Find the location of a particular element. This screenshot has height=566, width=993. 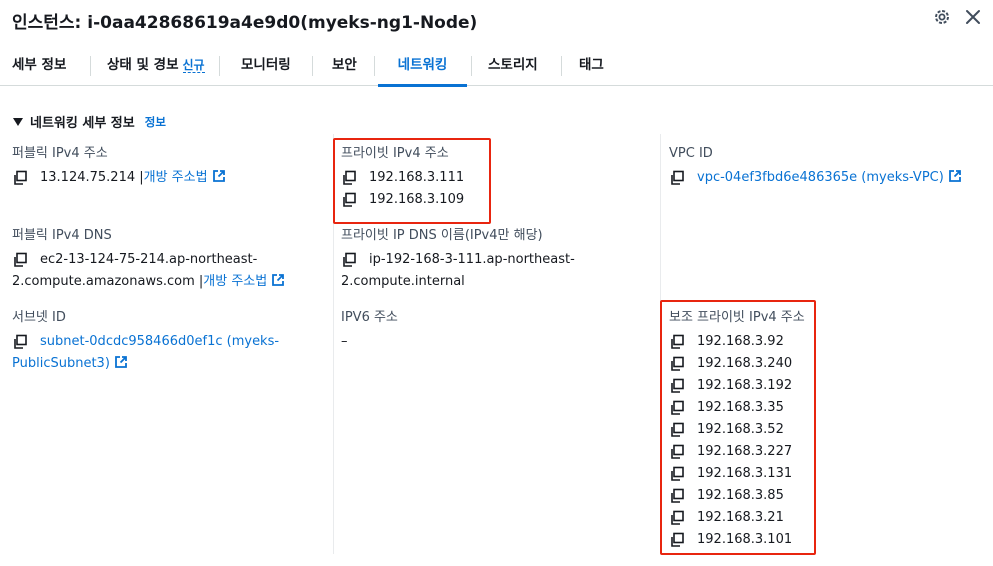

private-ipv4-label: 프라이빗 IPv4 주소 is located at coordinates (395, 153).